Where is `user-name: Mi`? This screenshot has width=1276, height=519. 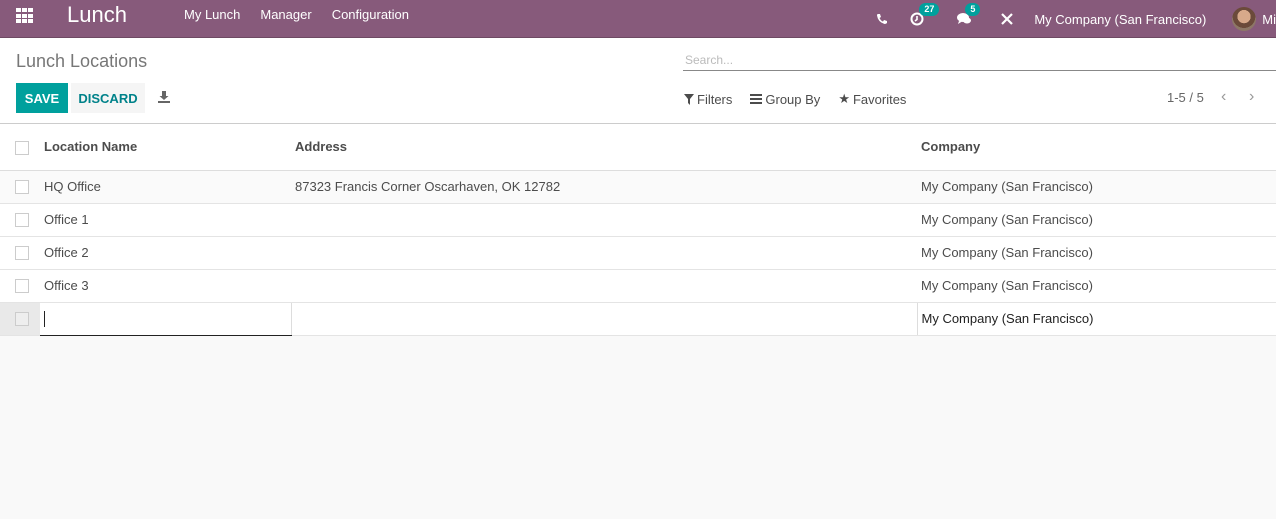 user-name: Mi is located at coordinates (1269, 19).